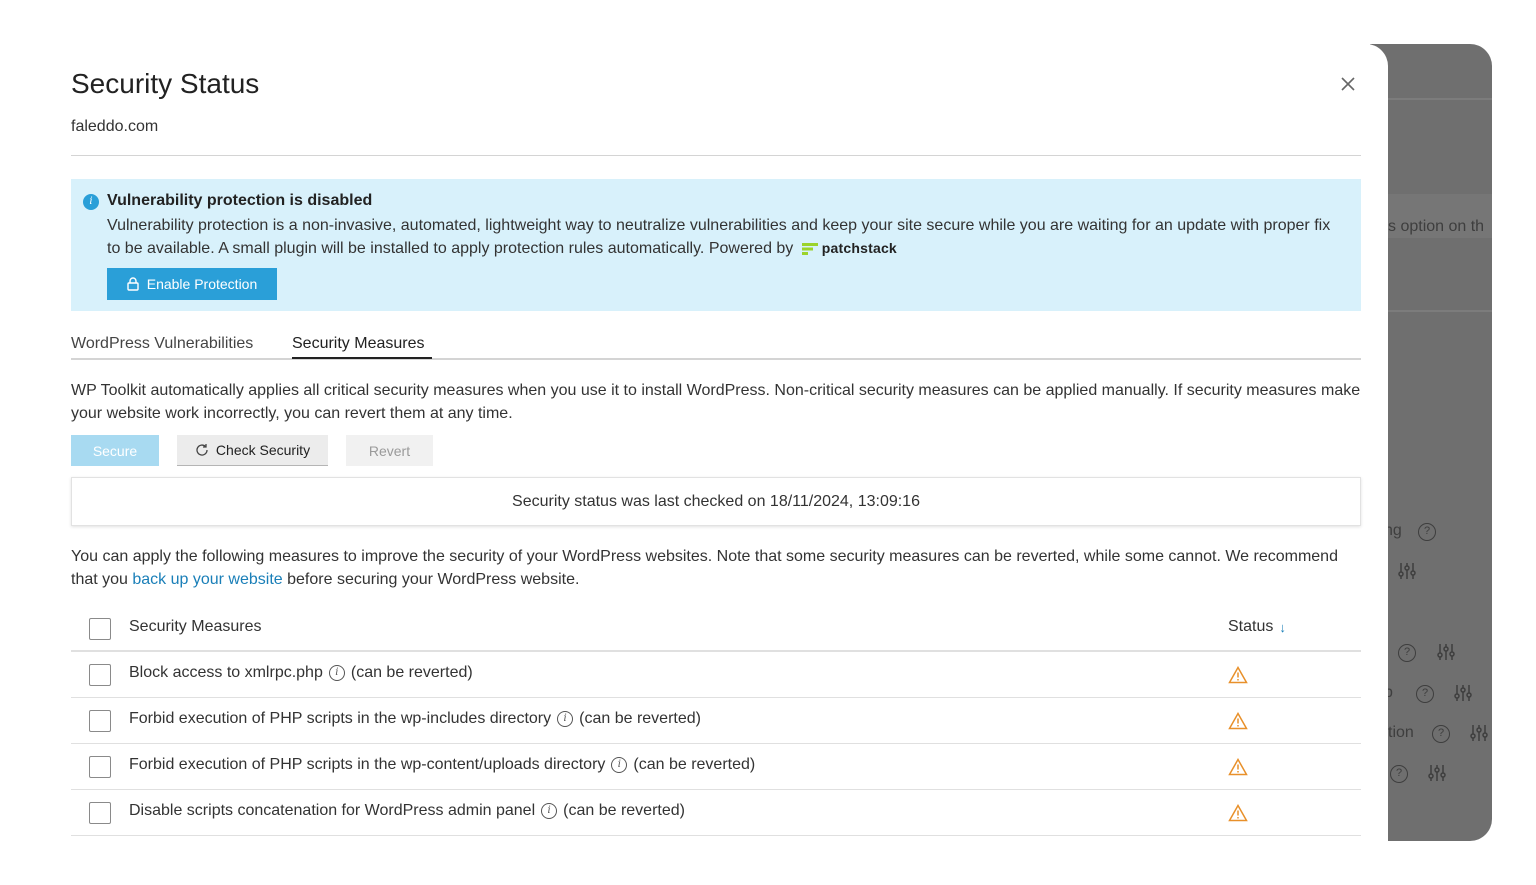 This screenshot has height=885, width=1536. I want to click on revert-button-label: Revert, so click(389, 450).